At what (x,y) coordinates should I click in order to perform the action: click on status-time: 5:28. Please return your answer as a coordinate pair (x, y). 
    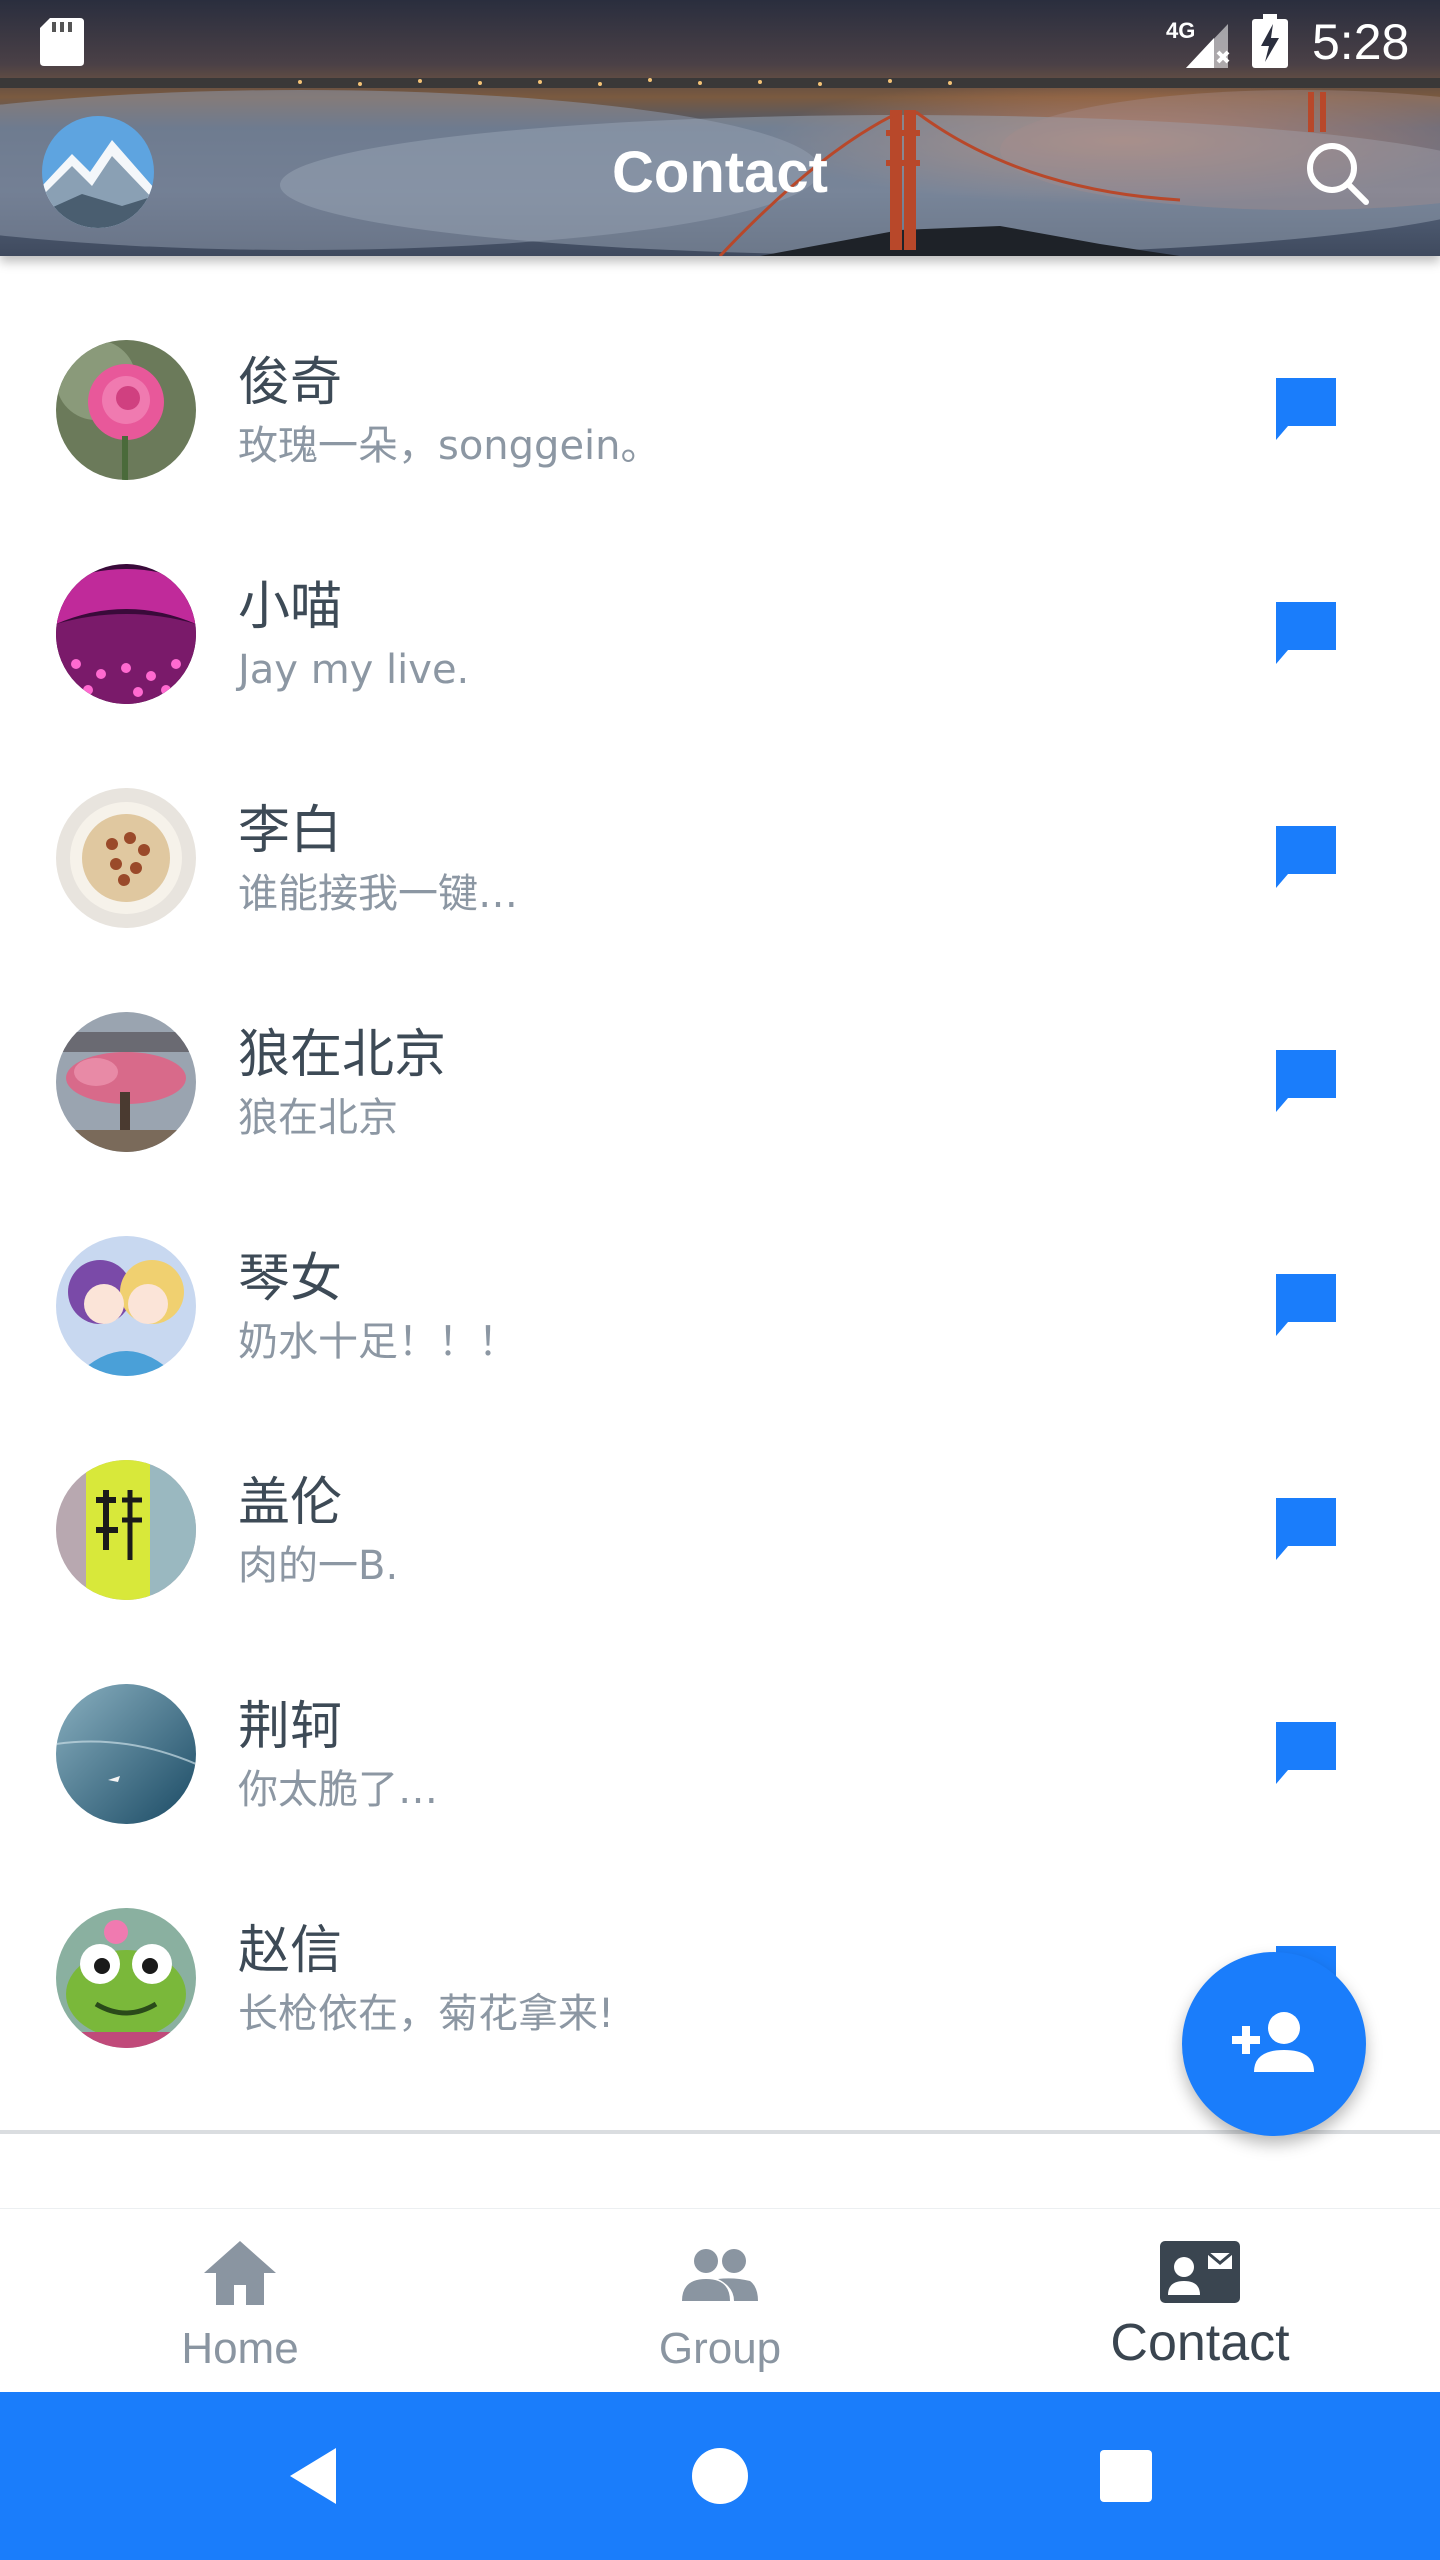
    Looking at the image, I should click on (1361, 42).